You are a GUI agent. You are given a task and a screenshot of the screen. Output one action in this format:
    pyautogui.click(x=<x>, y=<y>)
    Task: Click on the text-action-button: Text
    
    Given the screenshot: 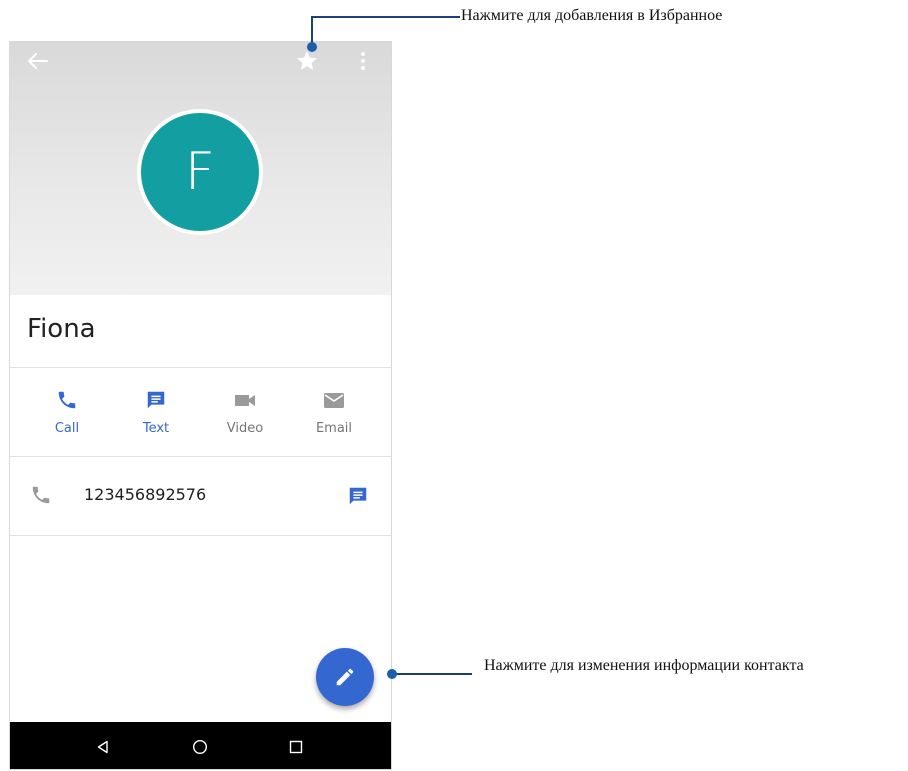 What is the action you would take?
    pyautogui.click(x=156, y=417)
    